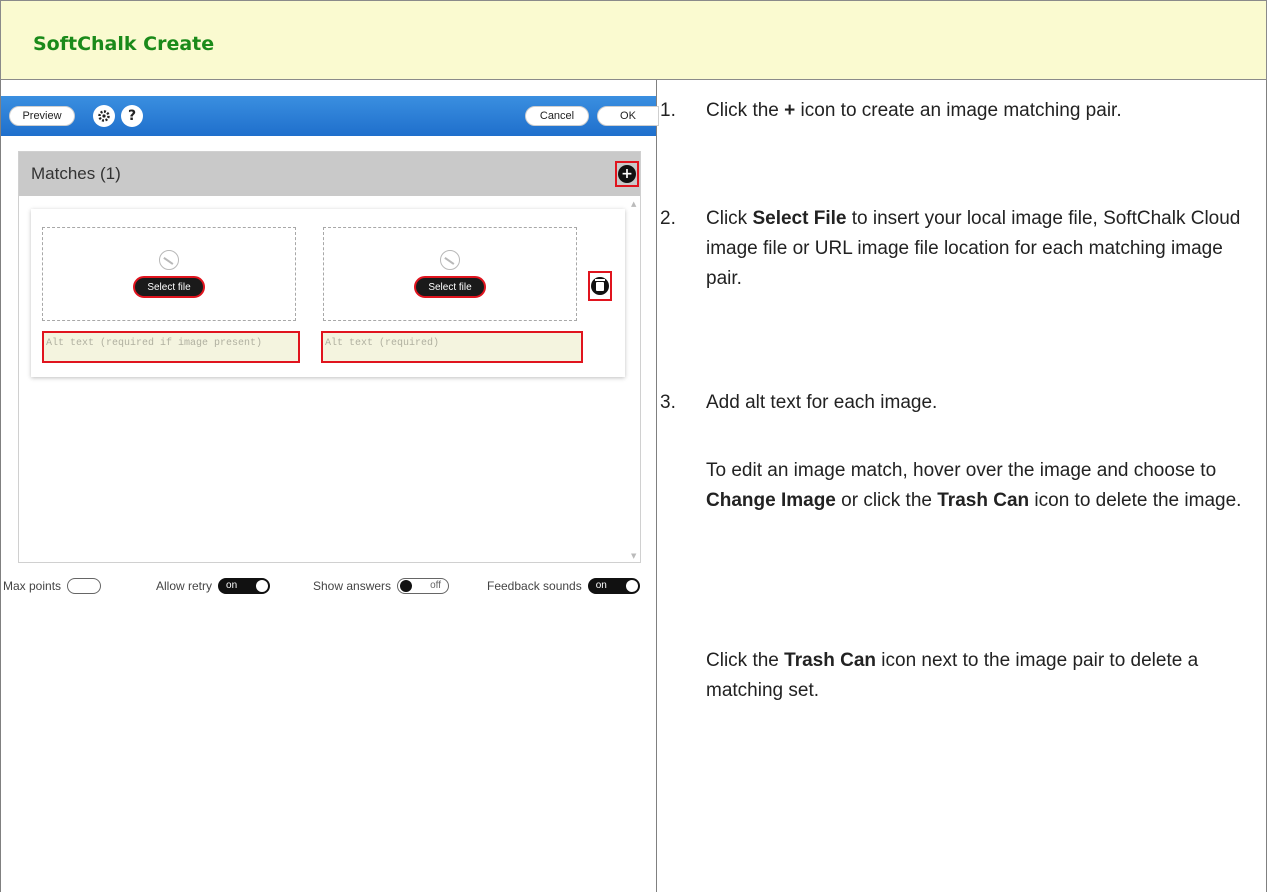 The image size is (1267, 892). What do you see at coordinates (124, 44) in the screenshot?
I see `page-title: SoftChalk Create` at bounding box center [124, 44].